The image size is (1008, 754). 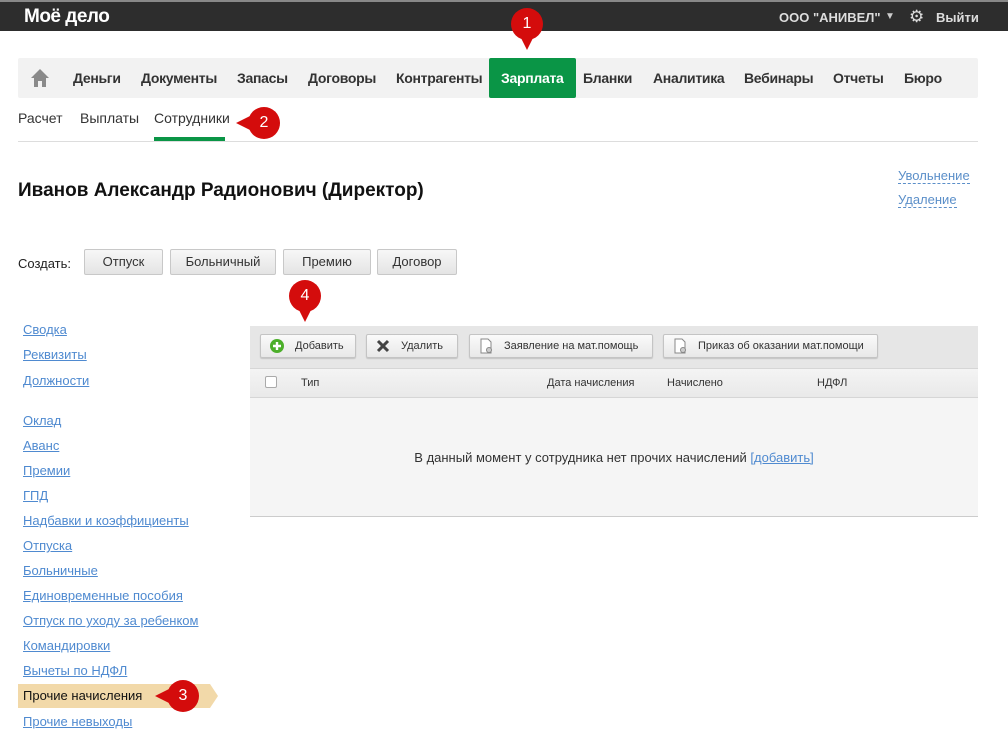 What do you see at coordinates (342, 78) in the screenshot?
I see `nav-contracts: Договоры` at bounding box center [342, 78].